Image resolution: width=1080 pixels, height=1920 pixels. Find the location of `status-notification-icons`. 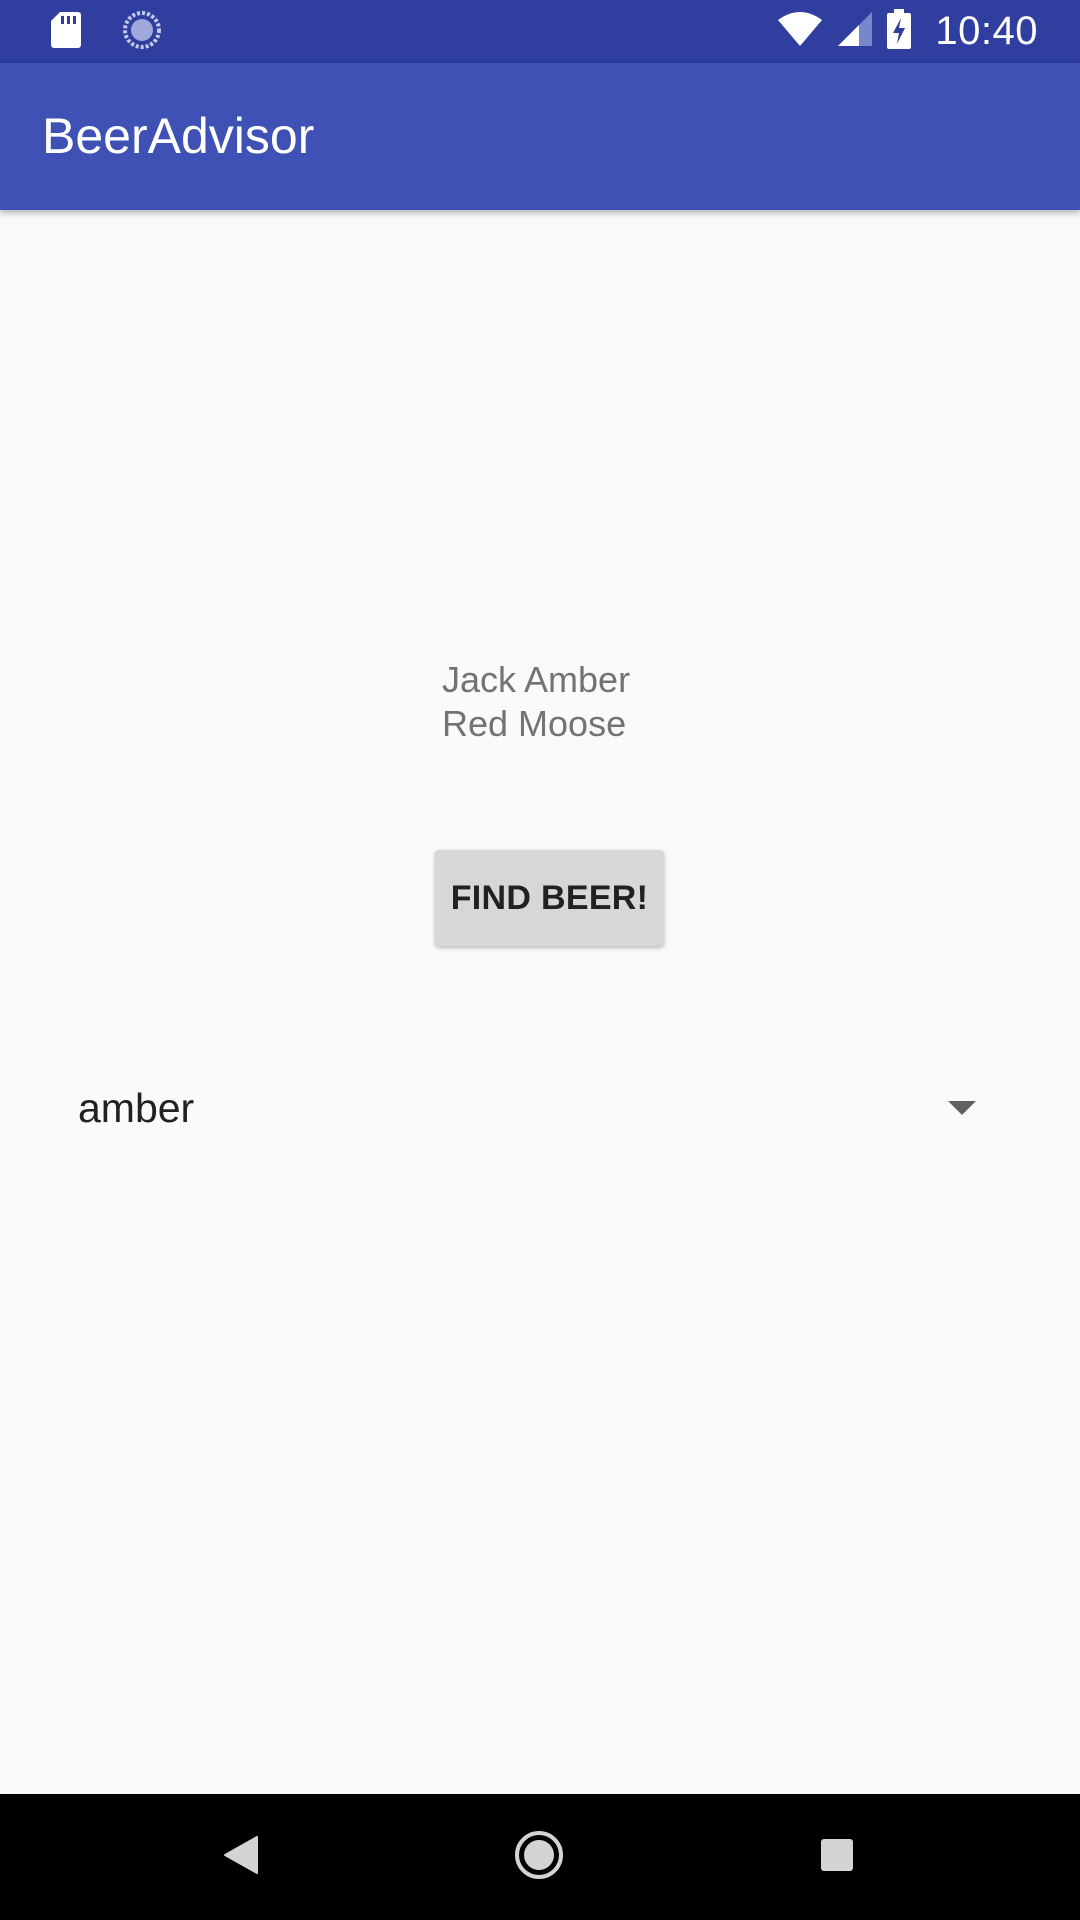

status-notification-icons is located at coordinates (106, 32).